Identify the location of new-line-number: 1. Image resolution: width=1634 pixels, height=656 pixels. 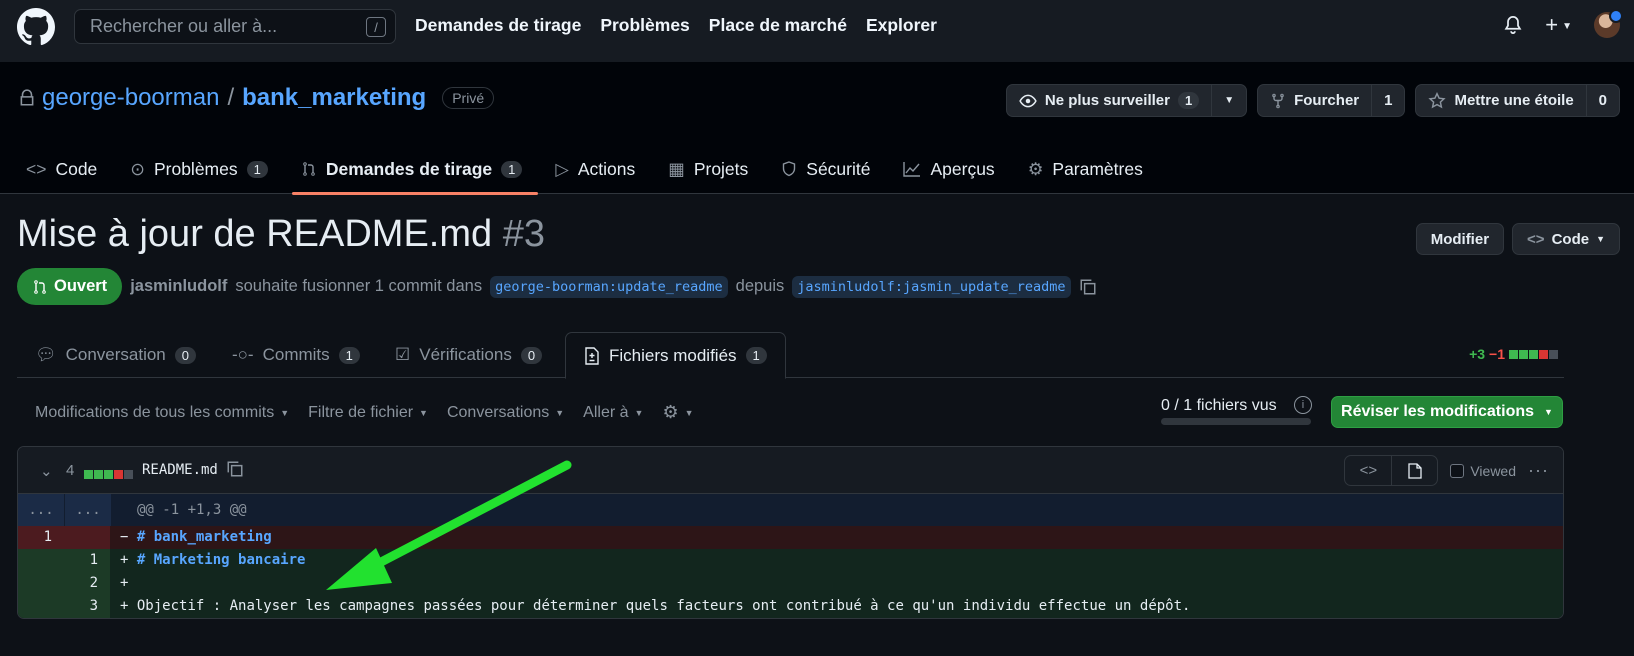
(87, 560).